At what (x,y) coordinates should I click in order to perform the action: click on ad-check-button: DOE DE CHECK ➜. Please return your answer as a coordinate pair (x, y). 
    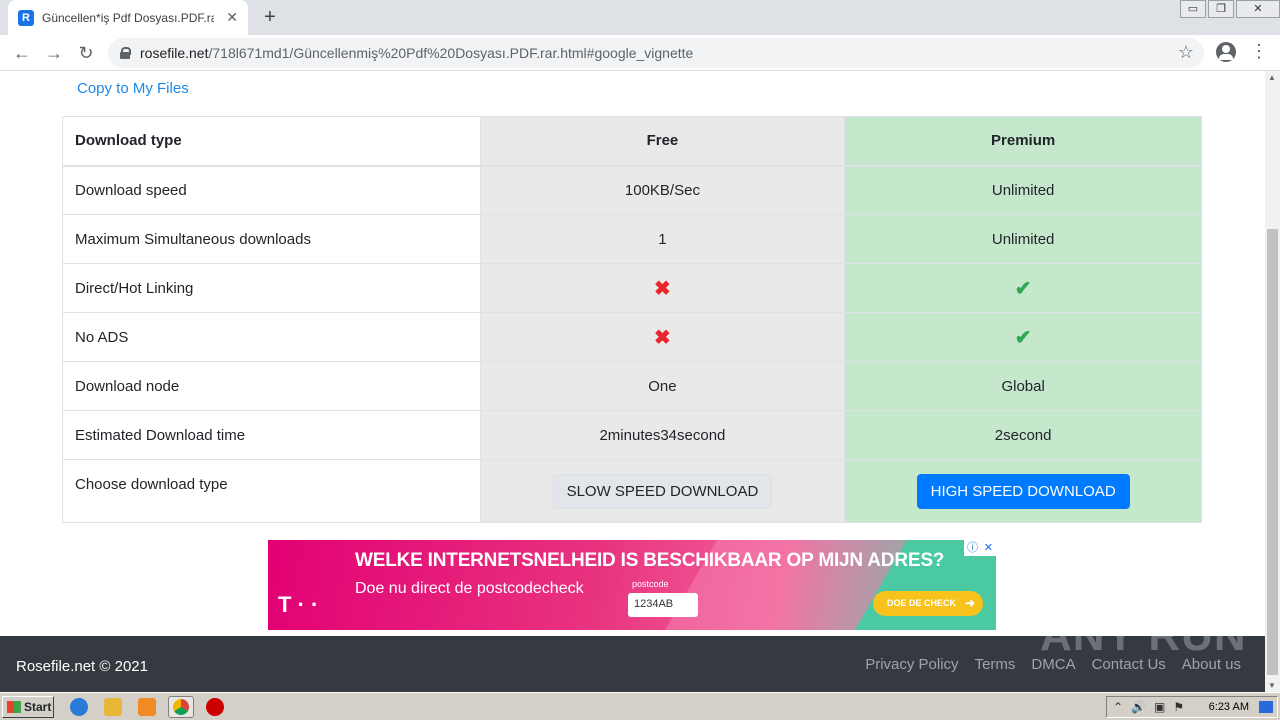
    Looking at the image, I should click on (928, 603).